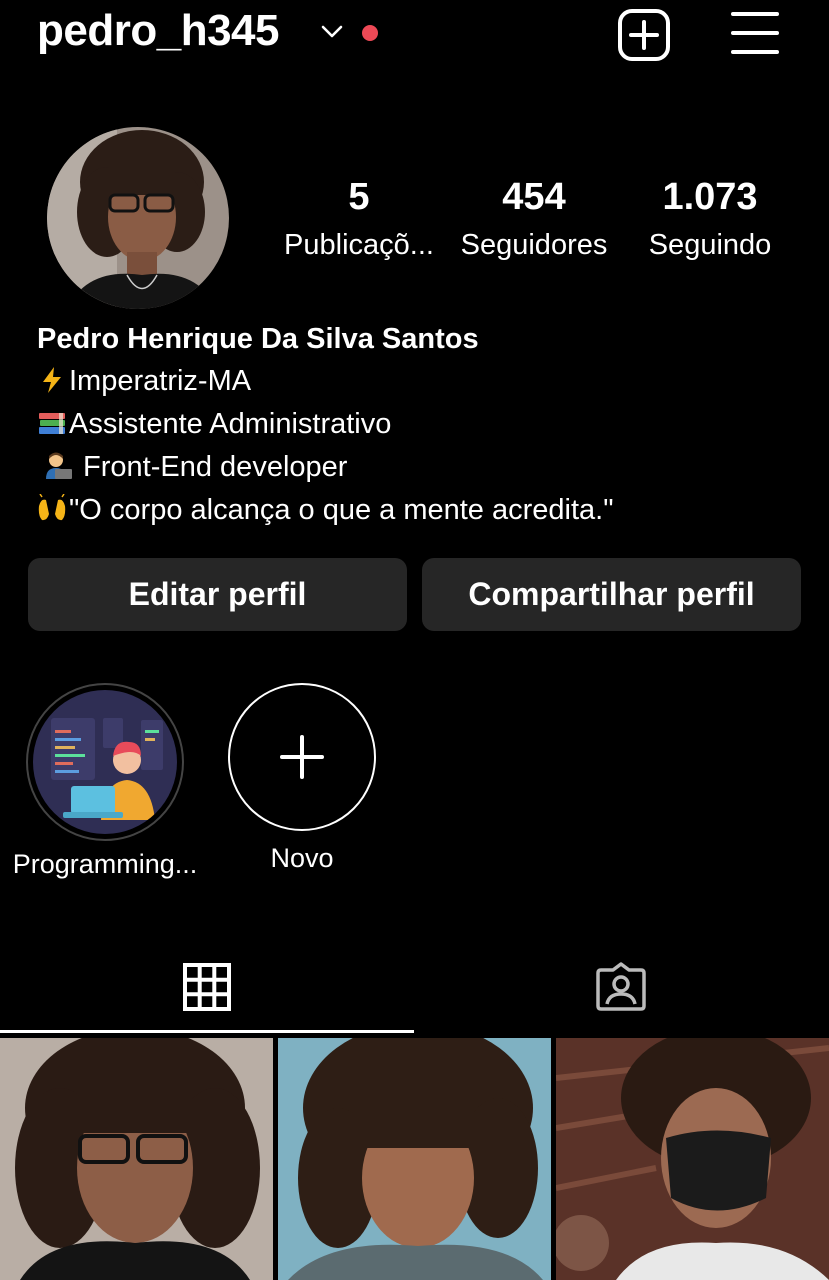 The width and height of the screenshot is (829, 1280). I want to click on bio-location-text: Imperatriz-MA, so click(160, 381).